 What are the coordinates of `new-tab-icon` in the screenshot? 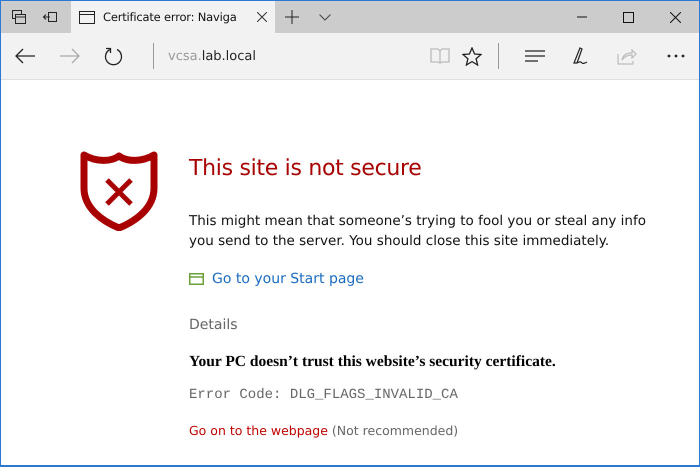 It's located at (292, 17).